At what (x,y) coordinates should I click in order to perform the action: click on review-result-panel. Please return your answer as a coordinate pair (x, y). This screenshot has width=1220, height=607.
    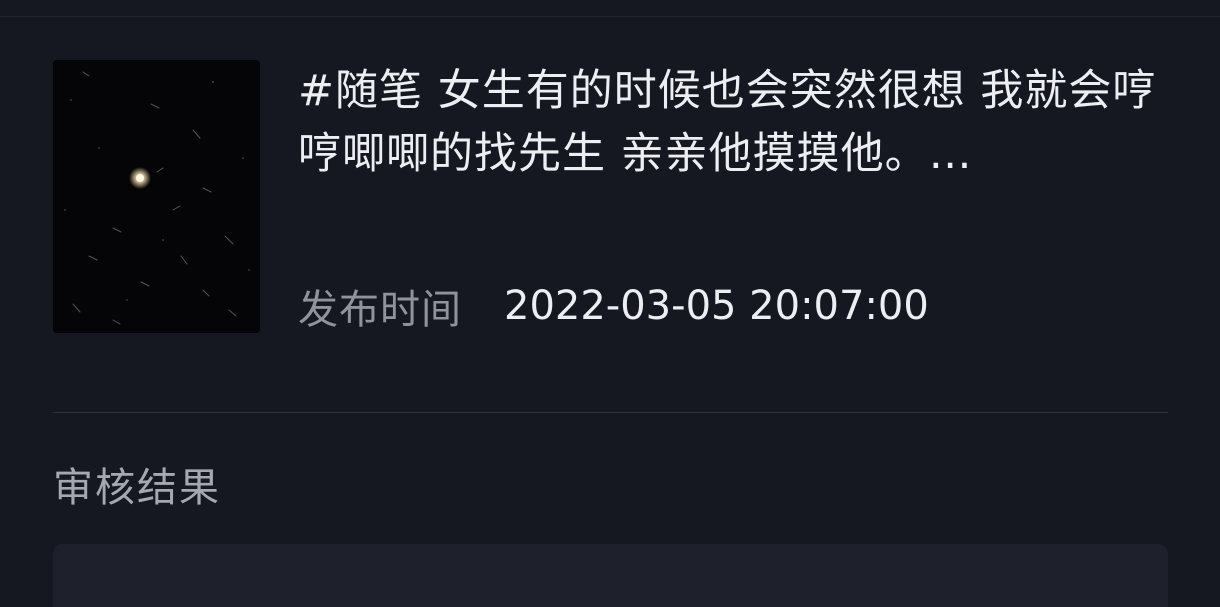
    Looking at the image, I should click on (610, 575).